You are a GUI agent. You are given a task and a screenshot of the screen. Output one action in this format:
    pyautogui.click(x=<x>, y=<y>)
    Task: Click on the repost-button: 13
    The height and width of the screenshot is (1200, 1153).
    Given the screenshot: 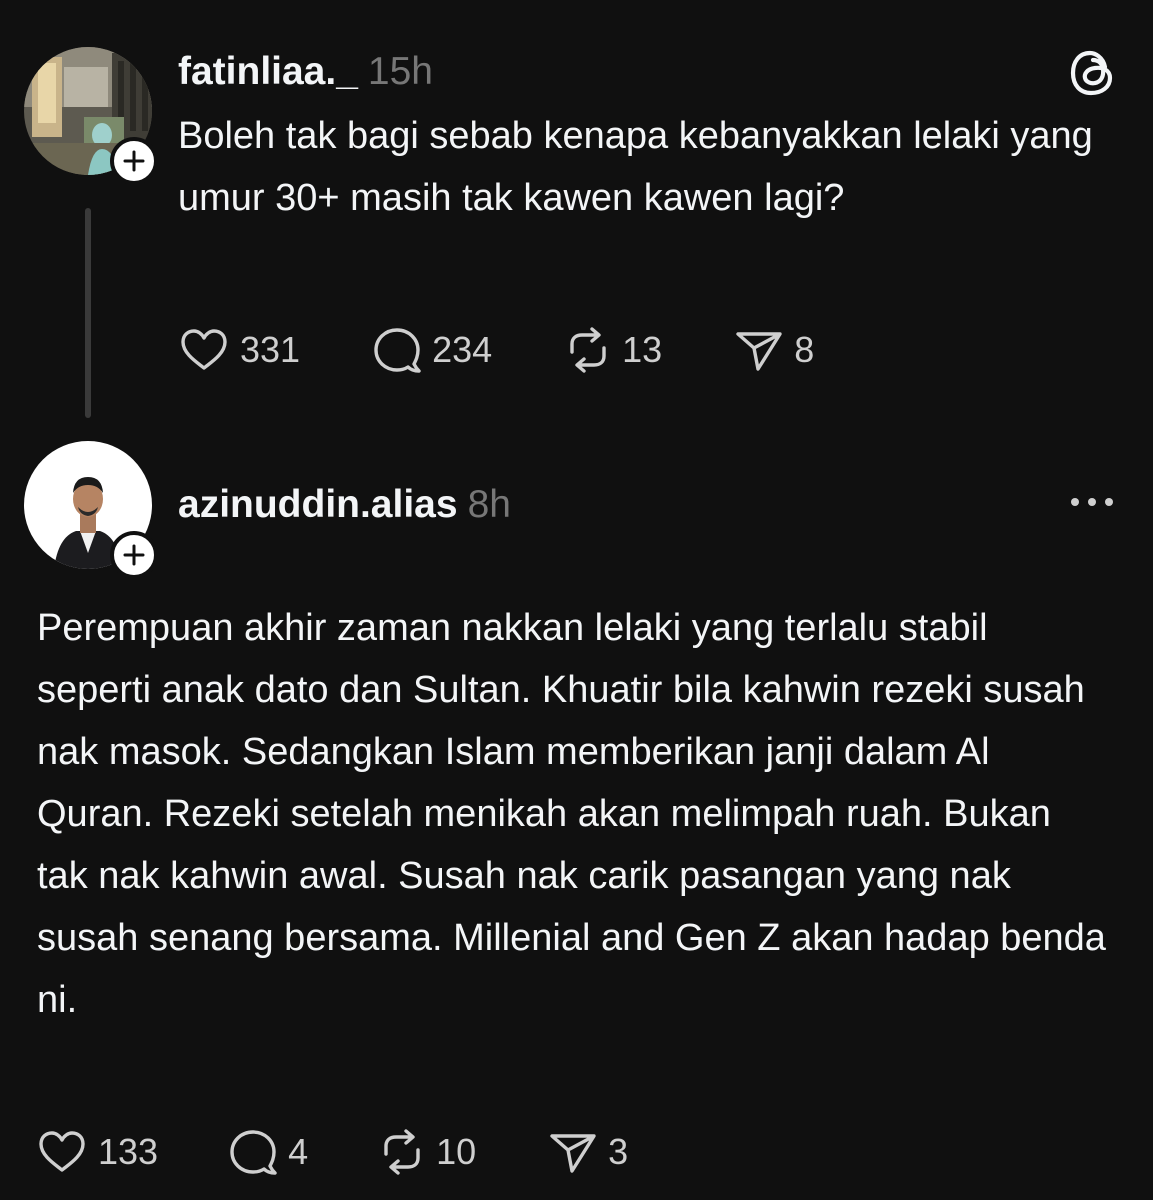 What is the action you would take?
    pyautogui.click(x=613, y=350)
    